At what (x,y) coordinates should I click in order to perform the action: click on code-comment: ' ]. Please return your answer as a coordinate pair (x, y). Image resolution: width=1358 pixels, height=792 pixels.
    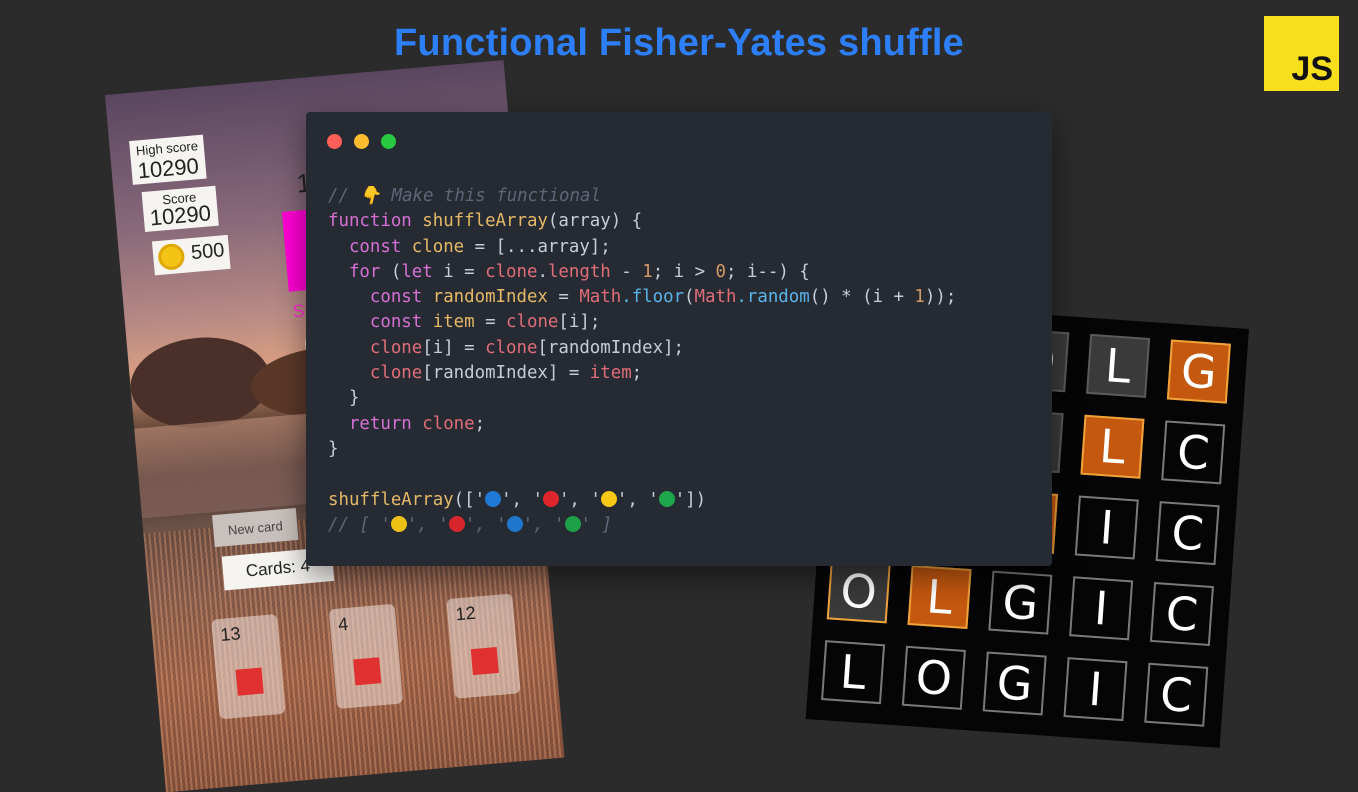
    Looking at the image, I should click on (596, 524).